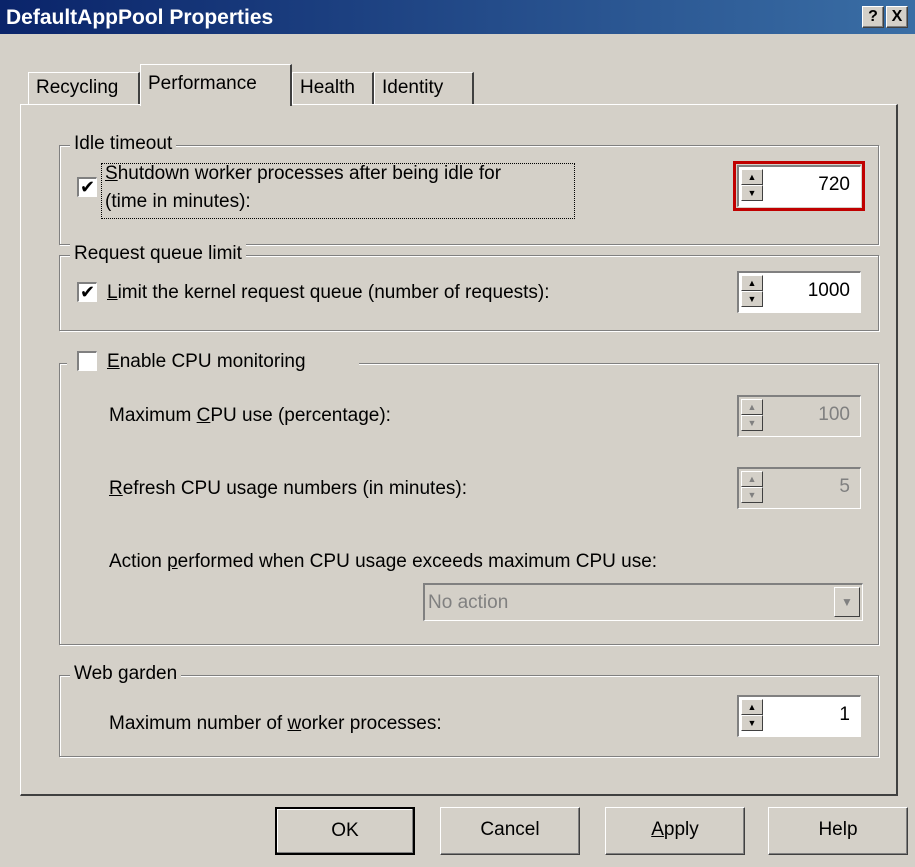 This screenshot has width=915, height=867. What do you see at coordinates (468, 602) in the screenshot?
I see `cpu-action-value: No action` at bounding box center [468, 602].